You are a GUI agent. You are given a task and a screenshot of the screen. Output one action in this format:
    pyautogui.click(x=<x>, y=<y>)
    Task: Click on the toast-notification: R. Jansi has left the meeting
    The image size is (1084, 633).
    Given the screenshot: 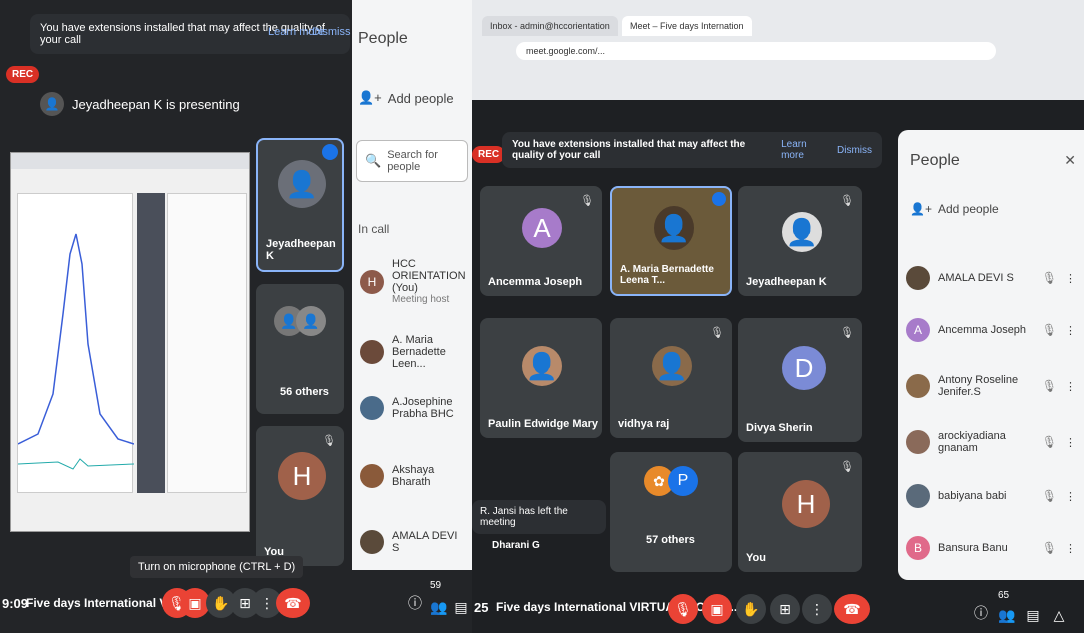 What is the action you would take?
    pyautogui.click(x=539, y=517)
    